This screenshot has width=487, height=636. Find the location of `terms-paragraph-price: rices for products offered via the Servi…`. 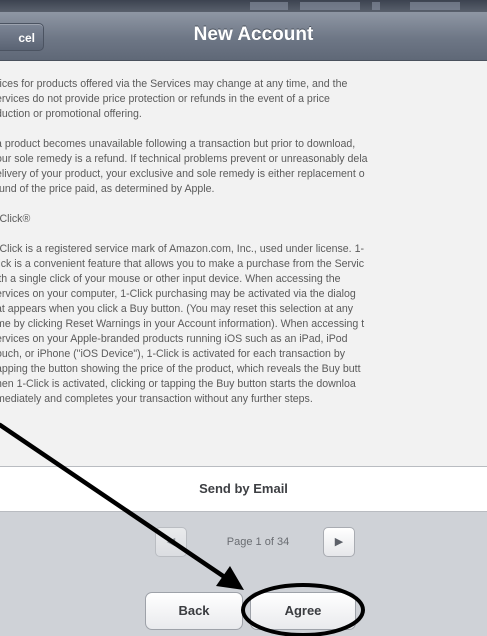

terms-paragraph-price: rices for products offered via the Servi… is located at coordinates (174, 99).